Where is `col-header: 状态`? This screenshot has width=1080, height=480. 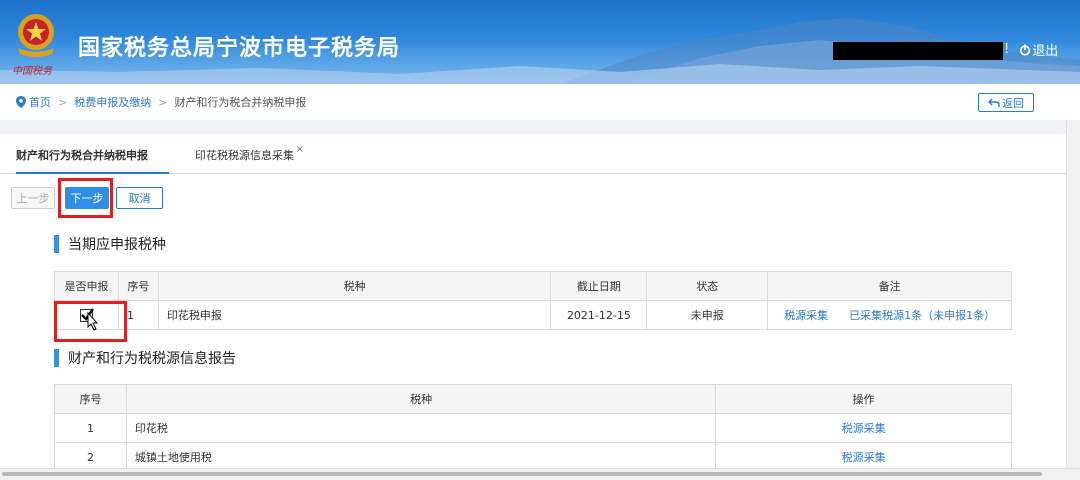
col-header: 状态 is located at coordinates (707, 286).